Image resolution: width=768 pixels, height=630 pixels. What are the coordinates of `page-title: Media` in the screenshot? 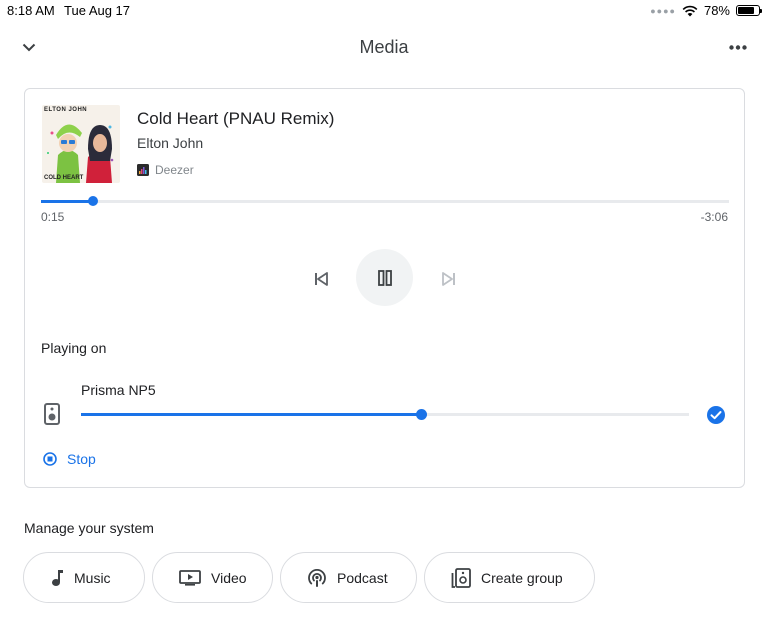 It's located at (384, 47).